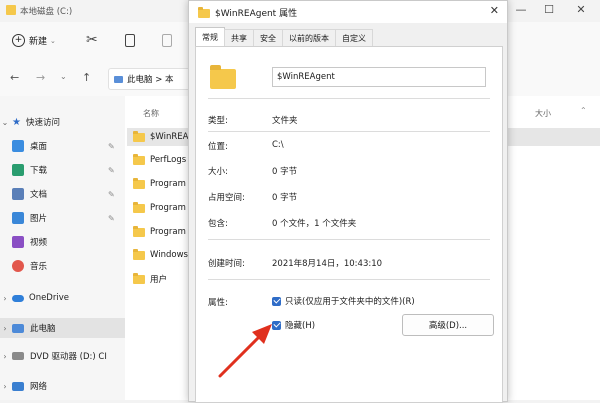 The image size is (600, 403). Describe the element at coordinates (18, 170) in the screenshot. I see `download-icon` at that location.